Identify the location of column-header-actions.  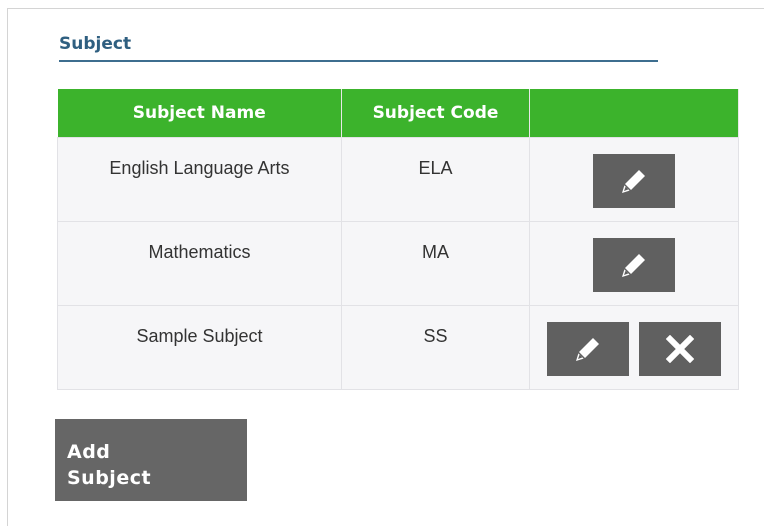
(634, 113).